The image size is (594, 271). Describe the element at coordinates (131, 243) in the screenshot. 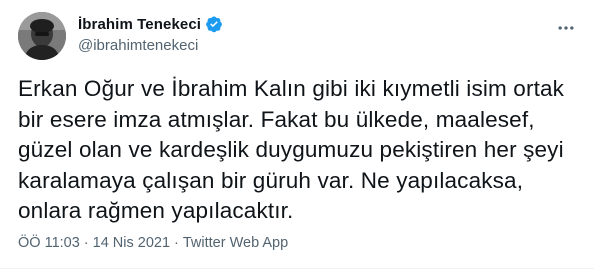

I see `tweet-date: 14 Nis 2021` at that location.